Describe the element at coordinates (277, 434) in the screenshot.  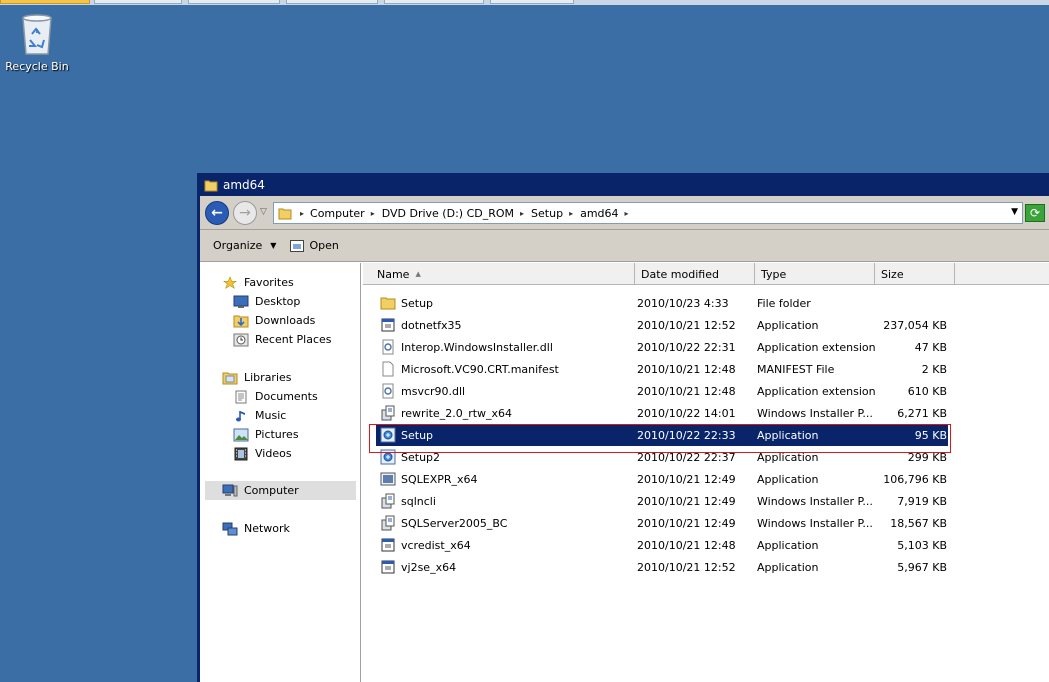
I see `nav-label: Pictures` at that location.